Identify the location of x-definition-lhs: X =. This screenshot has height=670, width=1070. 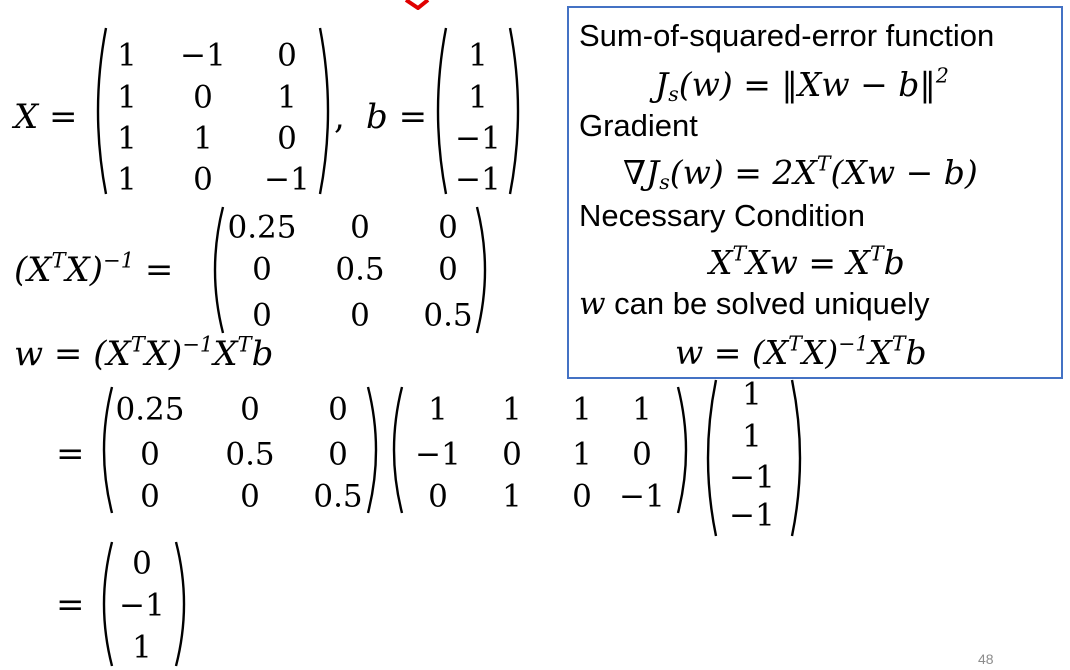
(46, 117).